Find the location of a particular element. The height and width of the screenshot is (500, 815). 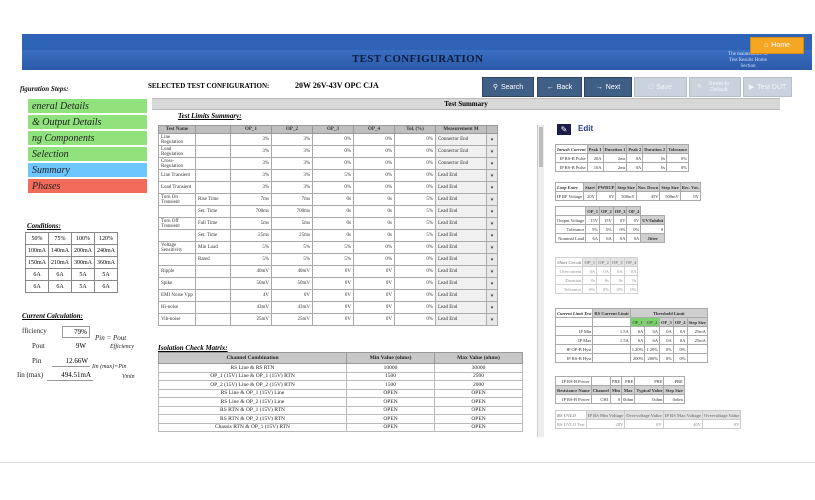

step-item: eneral Details is located at coordinates (87, 106).